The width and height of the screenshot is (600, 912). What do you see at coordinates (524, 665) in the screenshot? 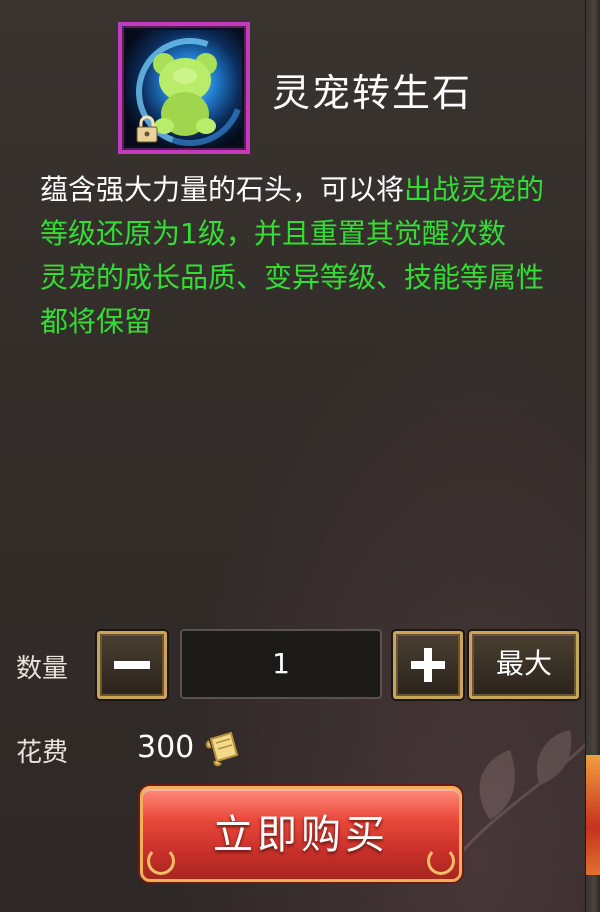
I see `max-quantity-button: 最大` at bounding box center [524, 665].